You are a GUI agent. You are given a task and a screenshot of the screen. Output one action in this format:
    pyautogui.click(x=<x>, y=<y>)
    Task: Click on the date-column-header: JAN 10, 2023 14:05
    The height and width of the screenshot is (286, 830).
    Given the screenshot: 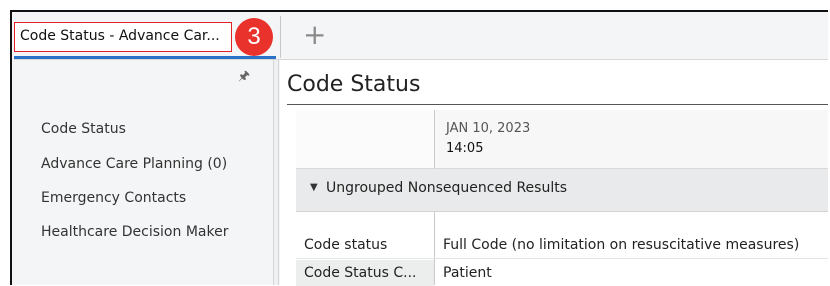 What is the action you would take?
    pyautogui.click(x=631, y=139)
    